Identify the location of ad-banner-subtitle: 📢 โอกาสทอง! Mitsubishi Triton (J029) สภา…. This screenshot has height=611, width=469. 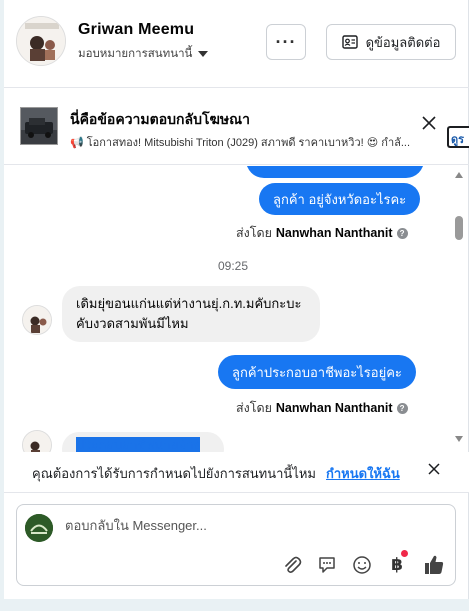
(240, 143).